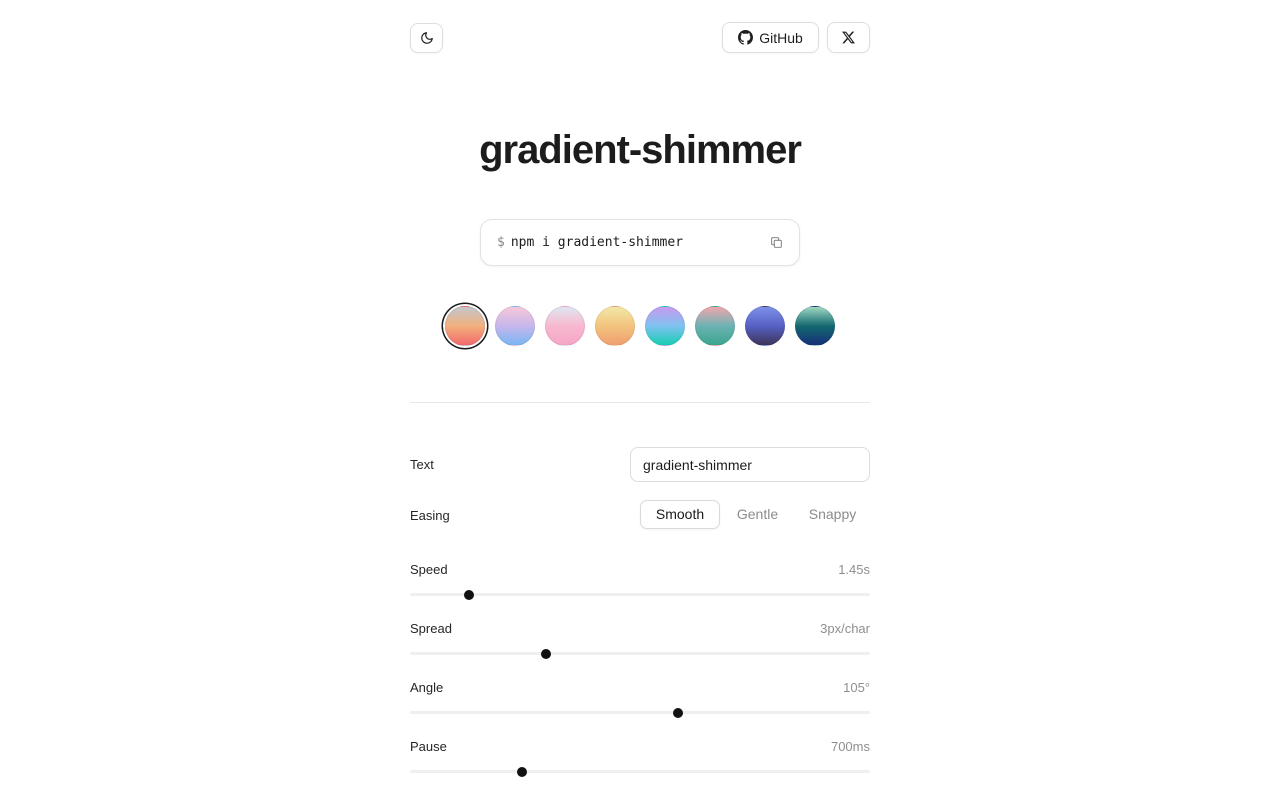 The width and height of the screenshot is (1280, 800). Describe the element at coordinates (565, 326) in the screenshot. I see `swatch-blush` at that location.